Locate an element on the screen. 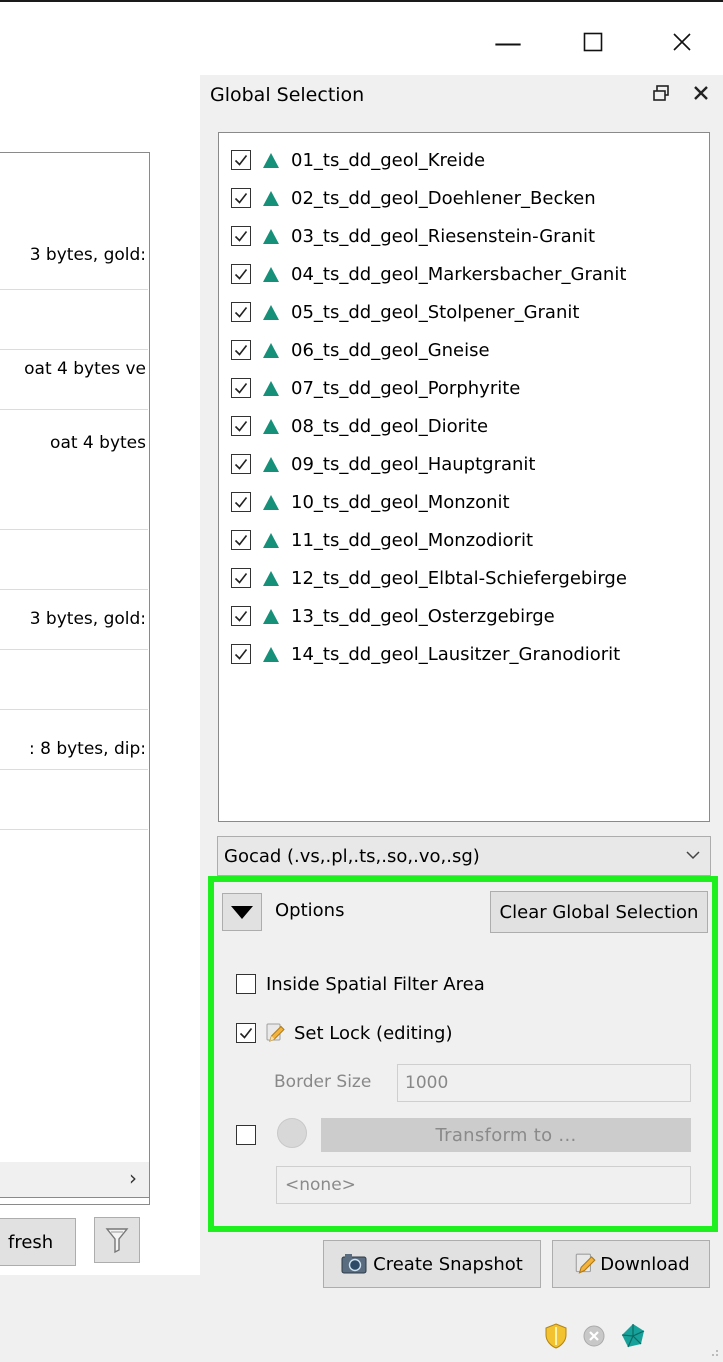 The width and height of the screenshot is (723, 1362). shield-icon is located at coordinates (556, 1336).